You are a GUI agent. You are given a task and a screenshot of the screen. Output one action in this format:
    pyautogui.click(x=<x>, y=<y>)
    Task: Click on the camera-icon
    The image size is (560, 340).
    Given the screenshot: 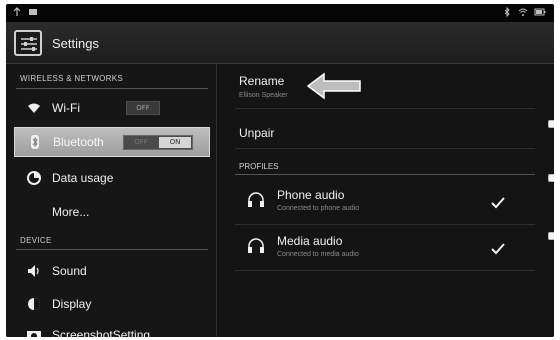 What is the action you would take?
    pyautogui.click(x=34, y=332)
    